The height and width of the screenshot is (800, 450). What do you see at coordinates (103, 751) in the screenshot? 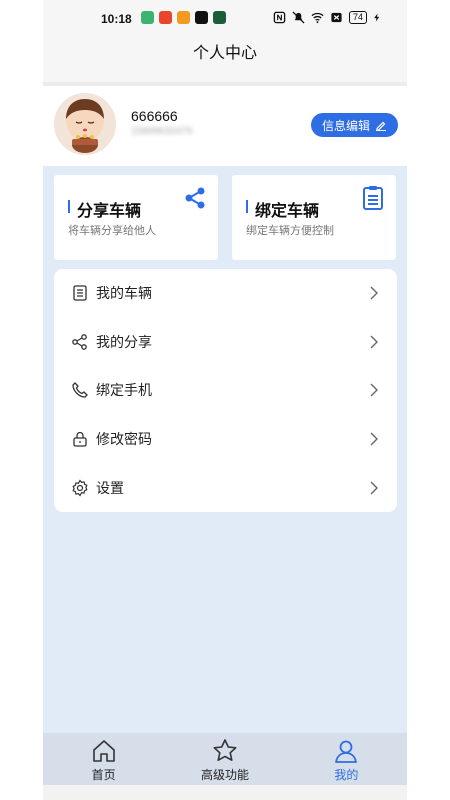
I see `home-icon` at bounding box center [103, 751].